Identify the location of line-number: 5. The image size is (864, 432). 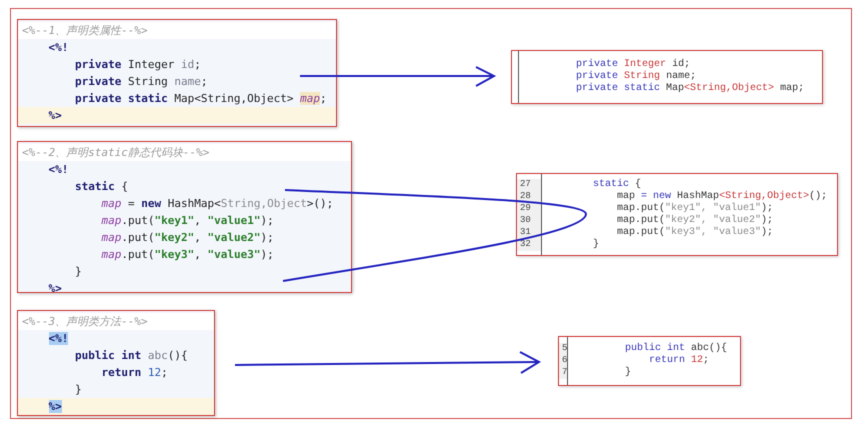
(563, 349).